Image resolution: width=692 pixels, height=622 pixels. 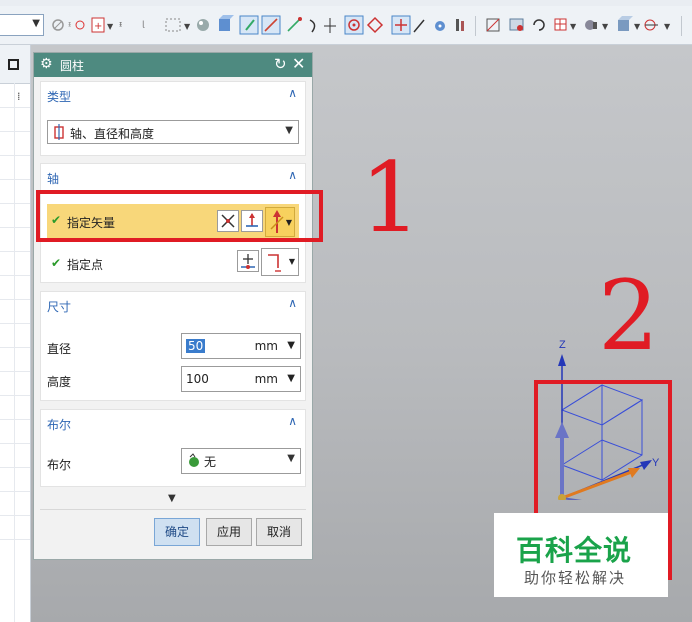 I want to click on tangent-icon, so click(x=419, y=26).